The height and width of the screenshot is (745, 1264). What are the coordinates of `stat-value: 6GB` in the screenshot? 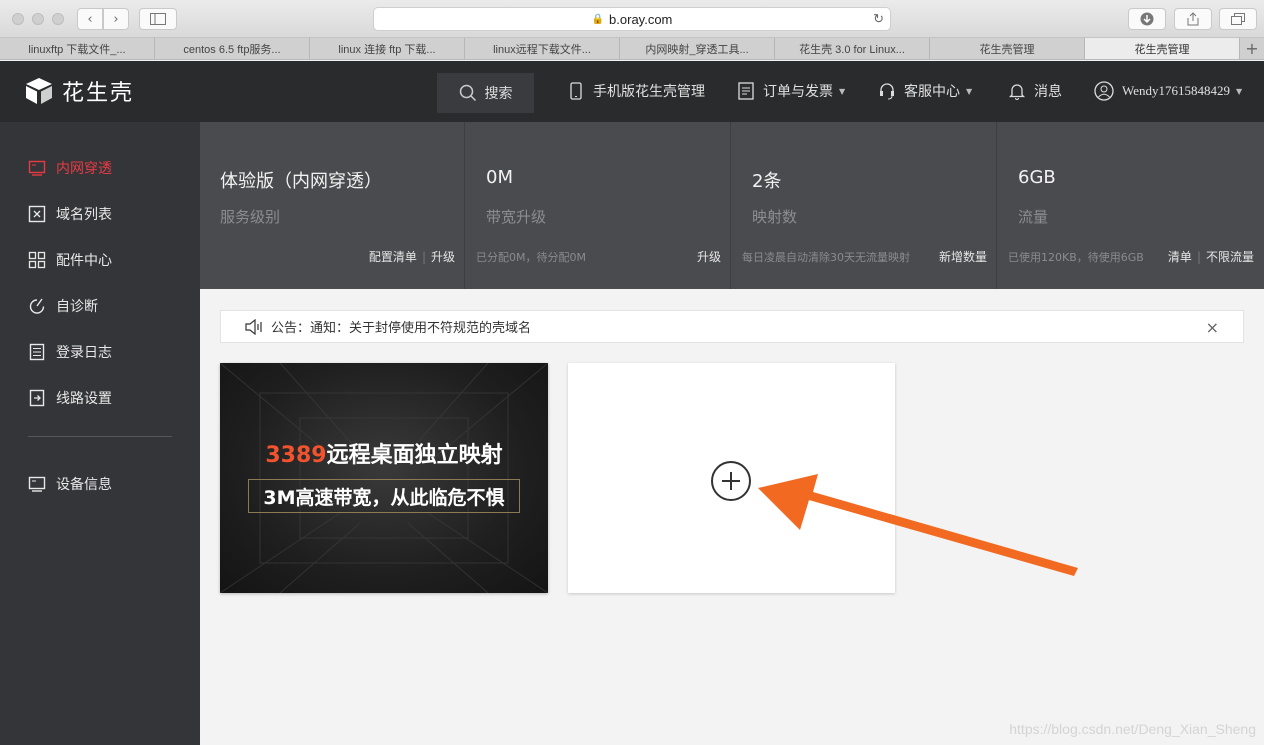 It's located at (1037, 177).